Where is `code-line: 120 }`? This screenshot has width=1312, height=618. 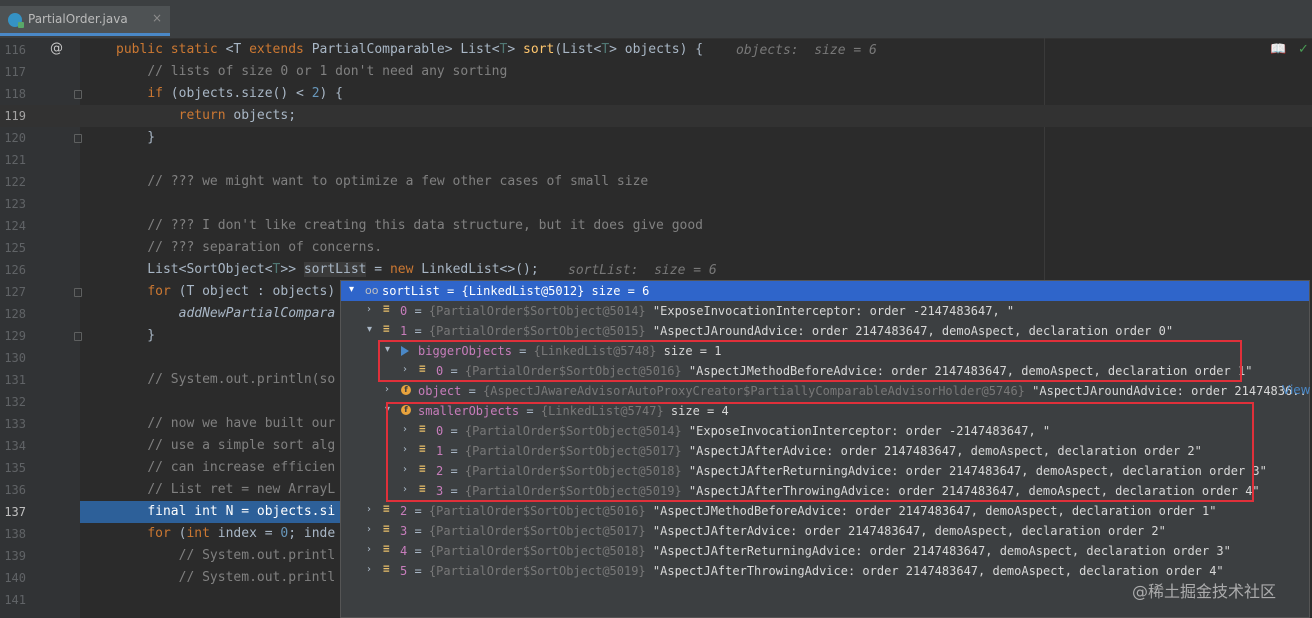 code-line: 120 } is located at coordinates (656, 138).